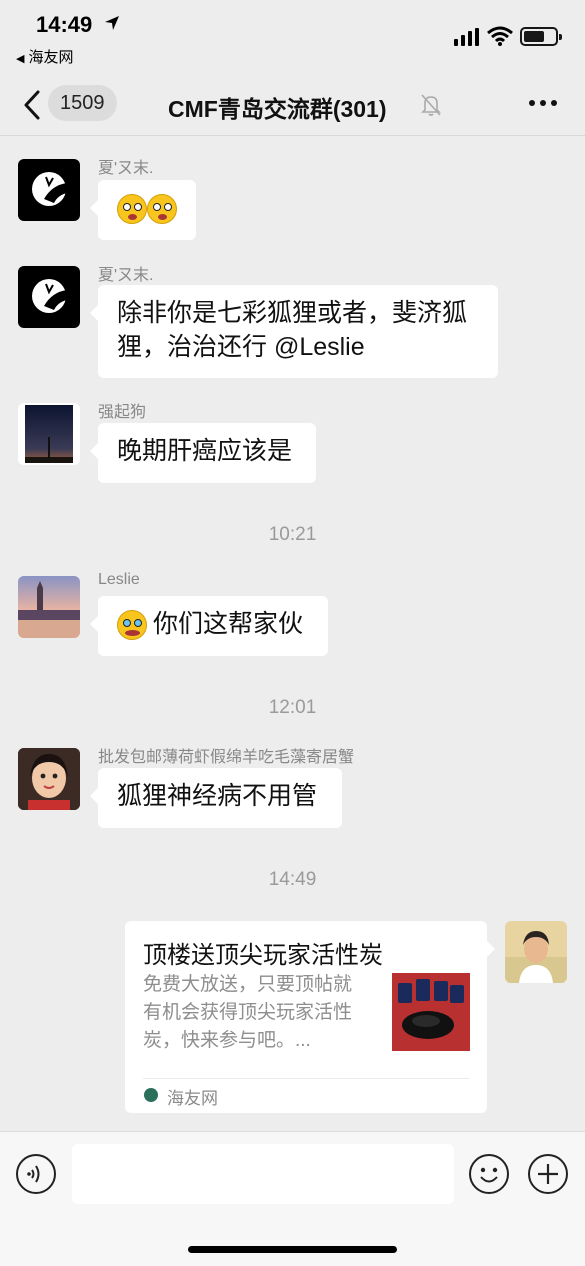 This screenshot has width=585, height=1266. I want to click on input-bar, so click(292, 1198).